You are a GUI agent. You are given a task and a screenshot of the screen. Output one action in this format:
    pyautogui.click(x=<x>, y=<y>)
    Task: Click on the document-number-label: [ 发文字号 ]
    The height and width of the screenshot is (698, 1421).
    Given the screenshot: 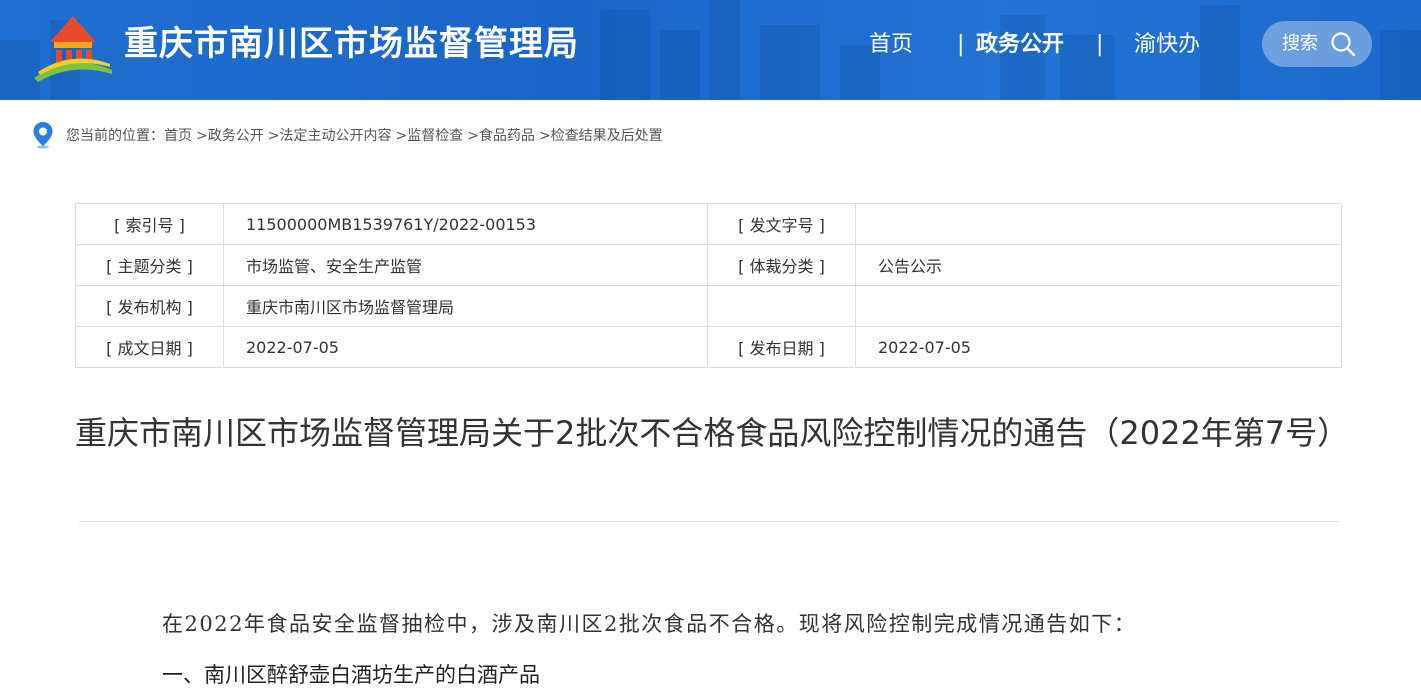 What is the action you would take?
    pyautogui.click(x=781, y=224)
    